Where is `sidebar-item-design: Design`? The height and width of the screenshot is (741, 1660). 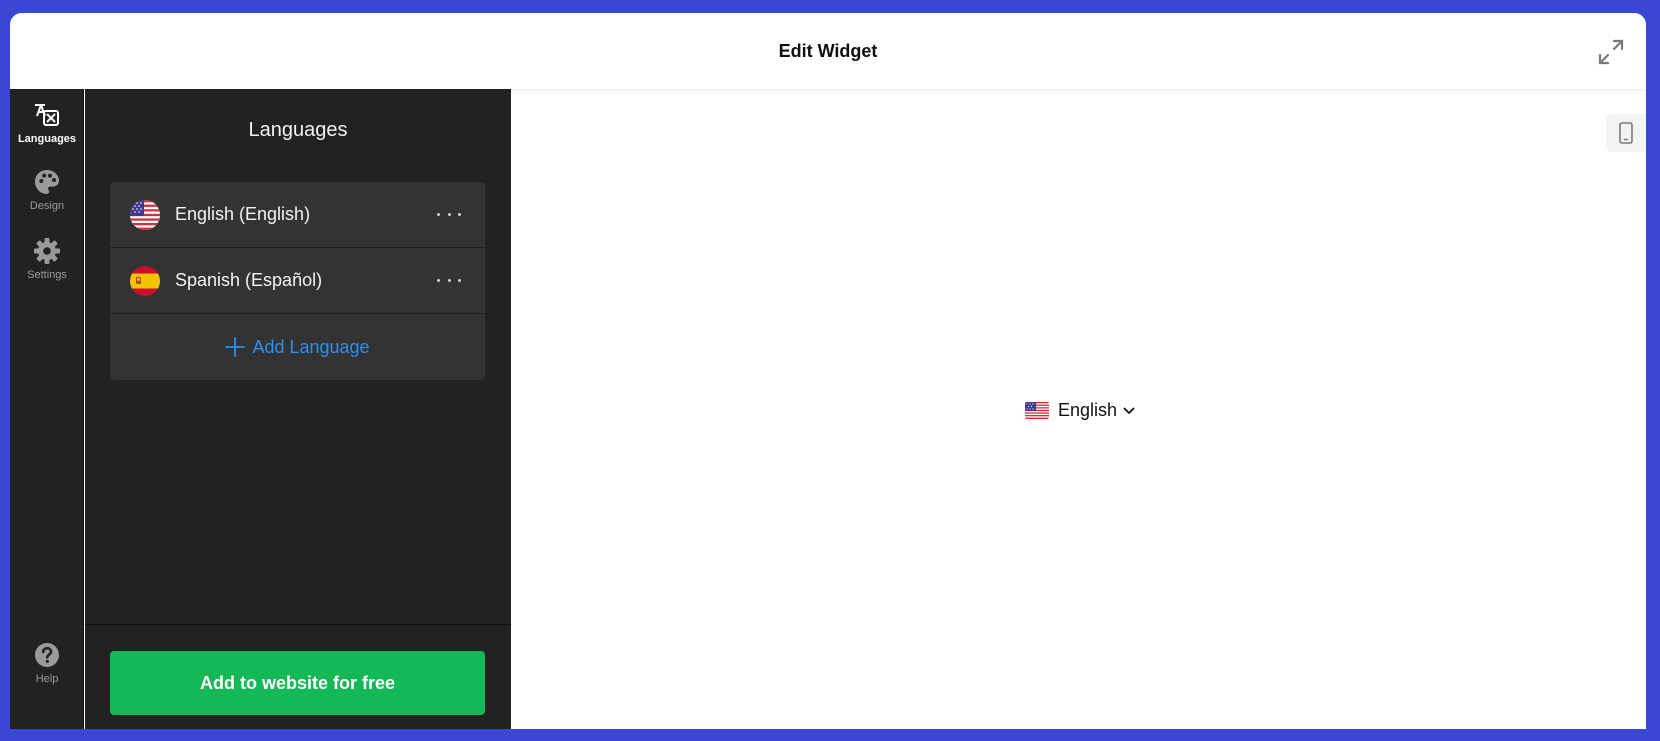
sidebar-item-design: Design is located at coordinates (47, 190).